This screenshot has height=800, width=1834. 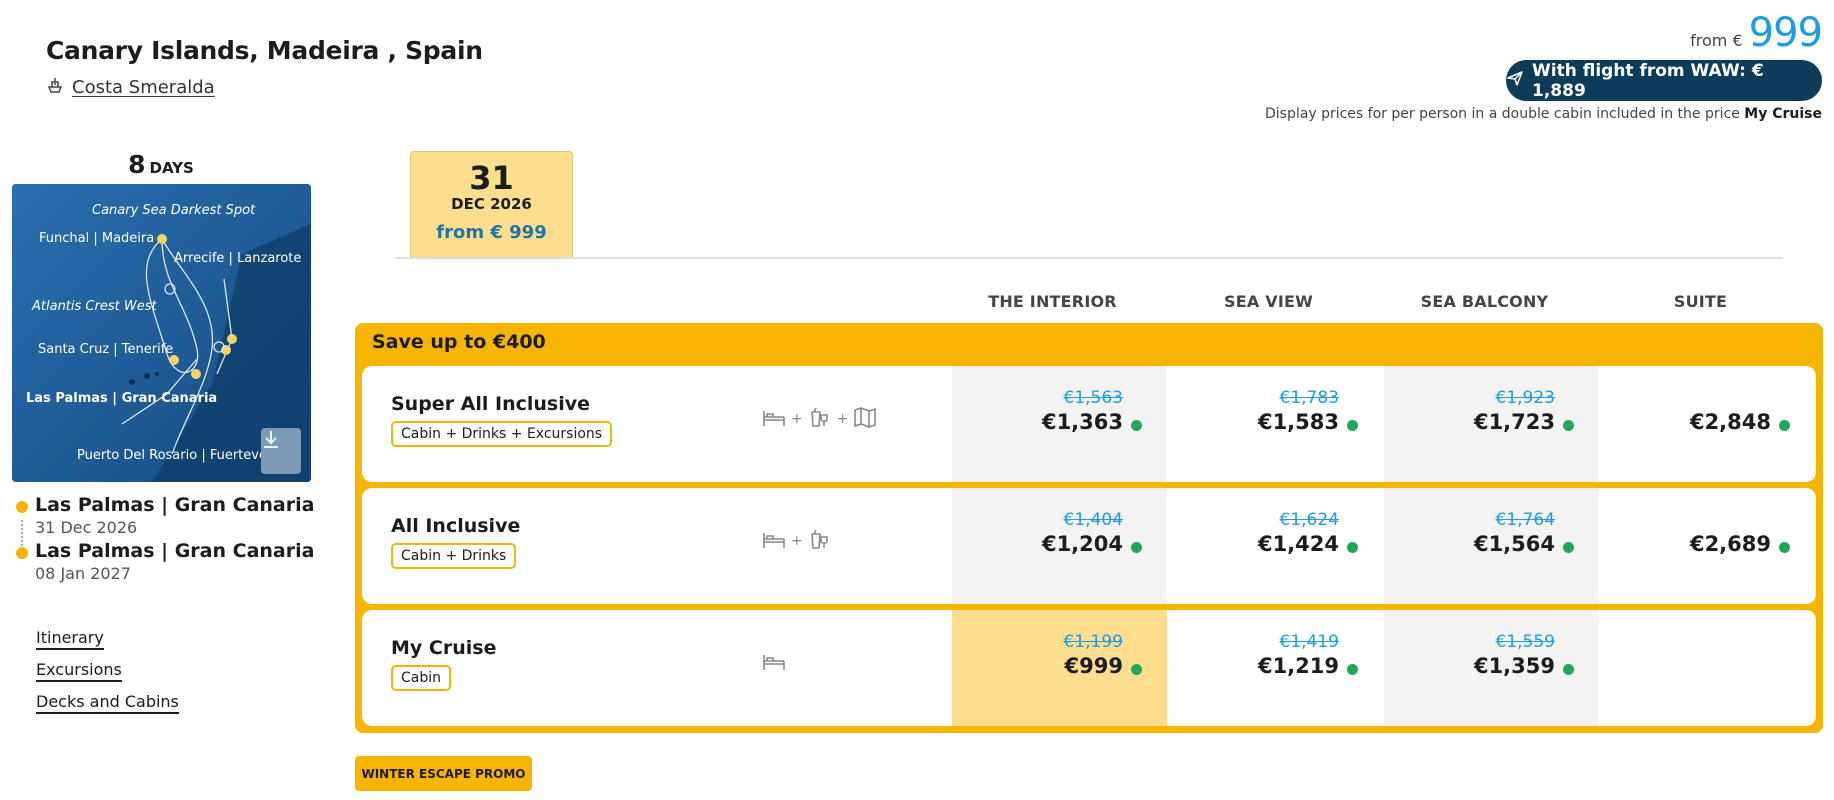 What do you see at coordinates (1514, 544) in the screenshot?
I see `current-price: €1,564` at bounding box center [1514, 544].